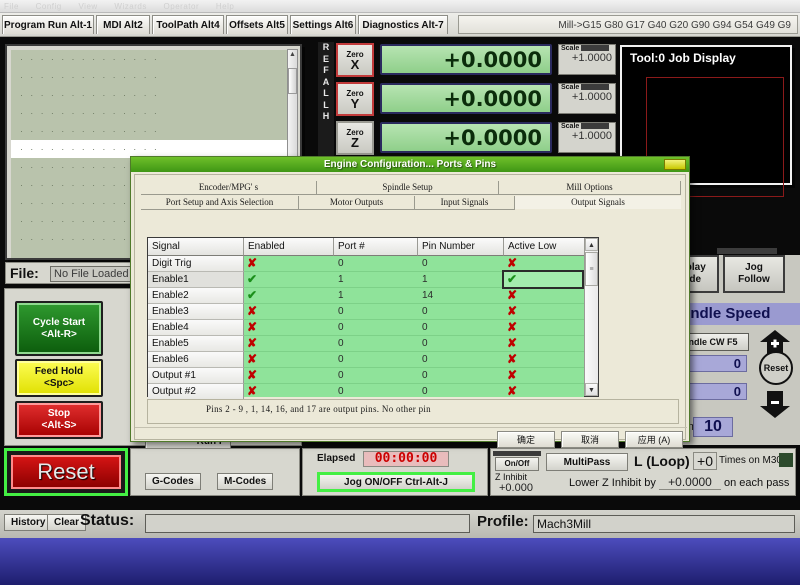  What do you see at coordinates (400, 6) in the screenshot?
I see `os-menu-bar: File Config View Wizards Operator Help` at bounding box center [400, 6].